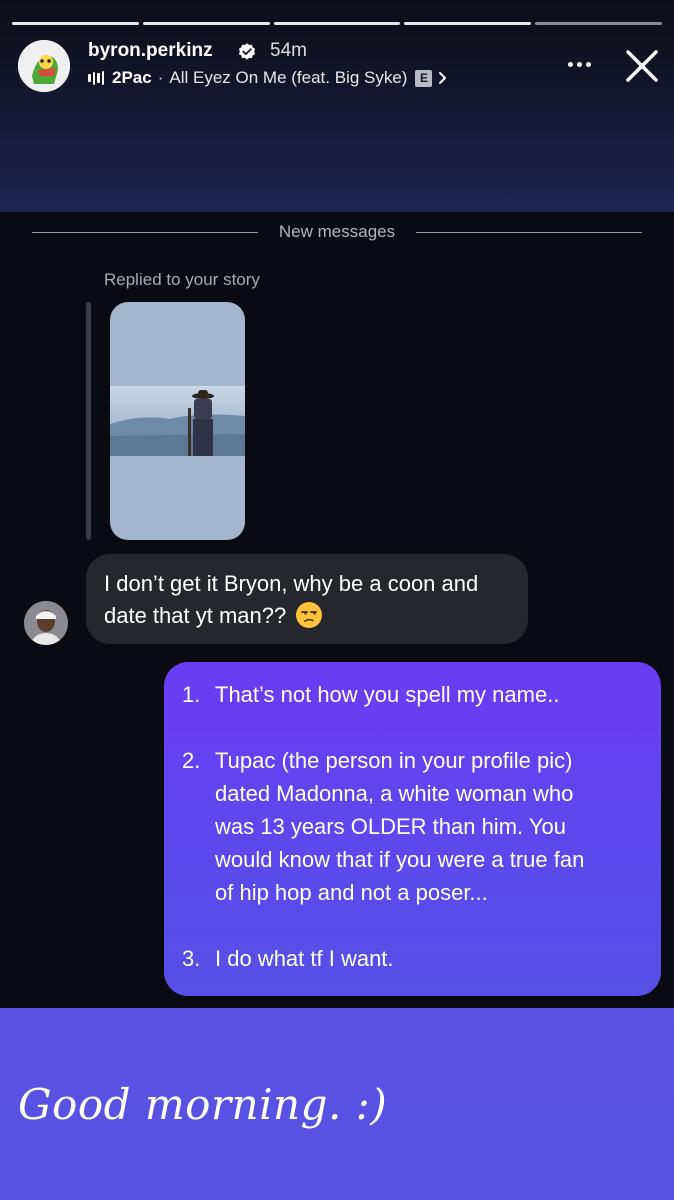  I want to click on story-progress-bar, so click(337, 23).